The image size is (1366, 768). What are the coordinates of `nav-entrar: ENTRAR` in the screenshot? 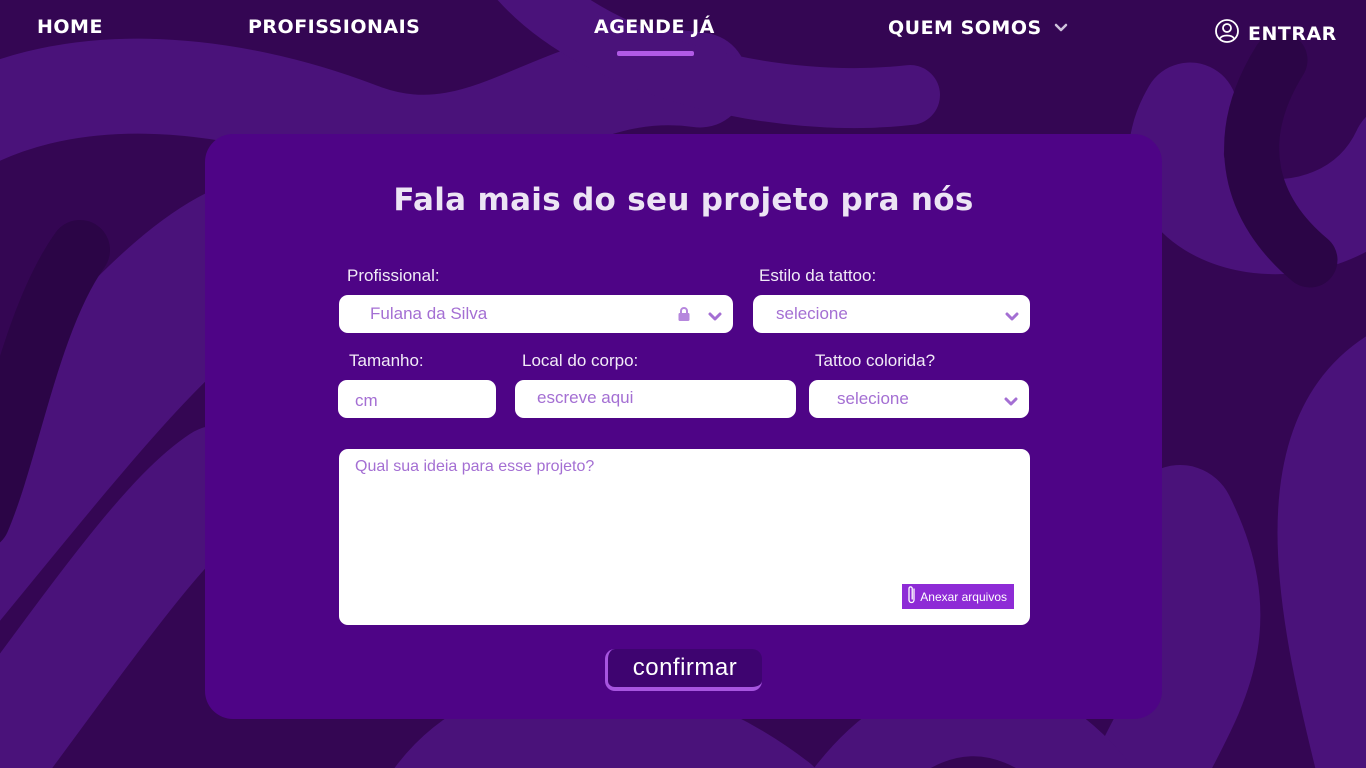 It's located at (1275, 33).